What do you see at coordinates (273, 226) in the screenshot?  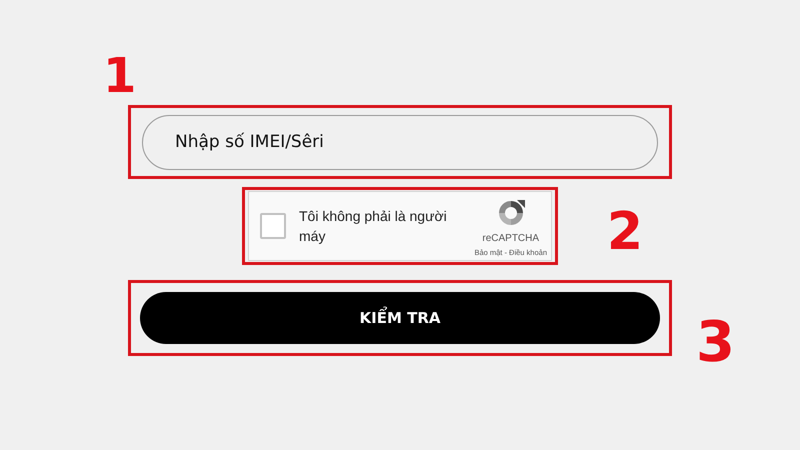 I see `checkbox` at bounding box center [273, 226].